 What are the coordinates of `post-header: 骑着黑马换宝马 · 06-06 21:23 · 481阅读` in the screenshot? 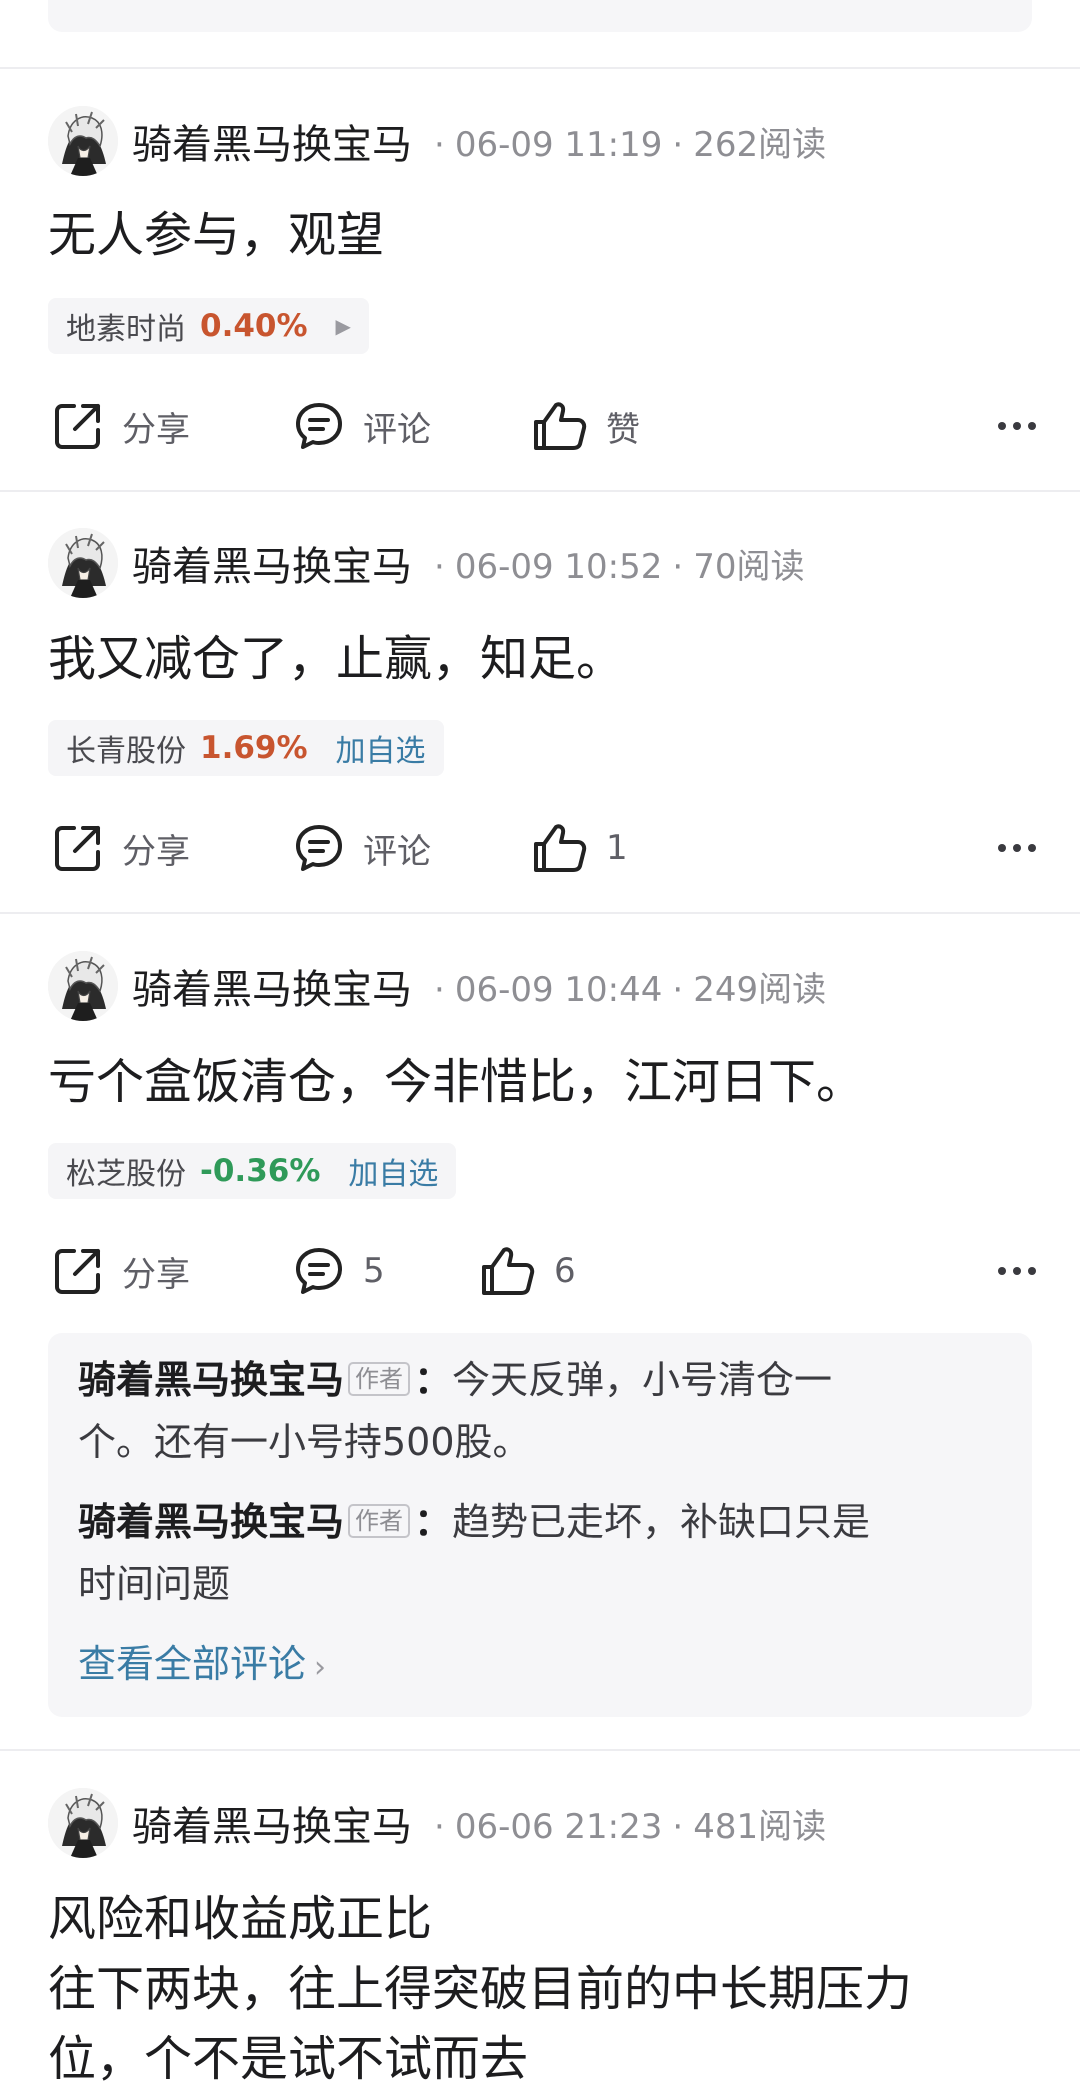 It's located at (437, 1823).